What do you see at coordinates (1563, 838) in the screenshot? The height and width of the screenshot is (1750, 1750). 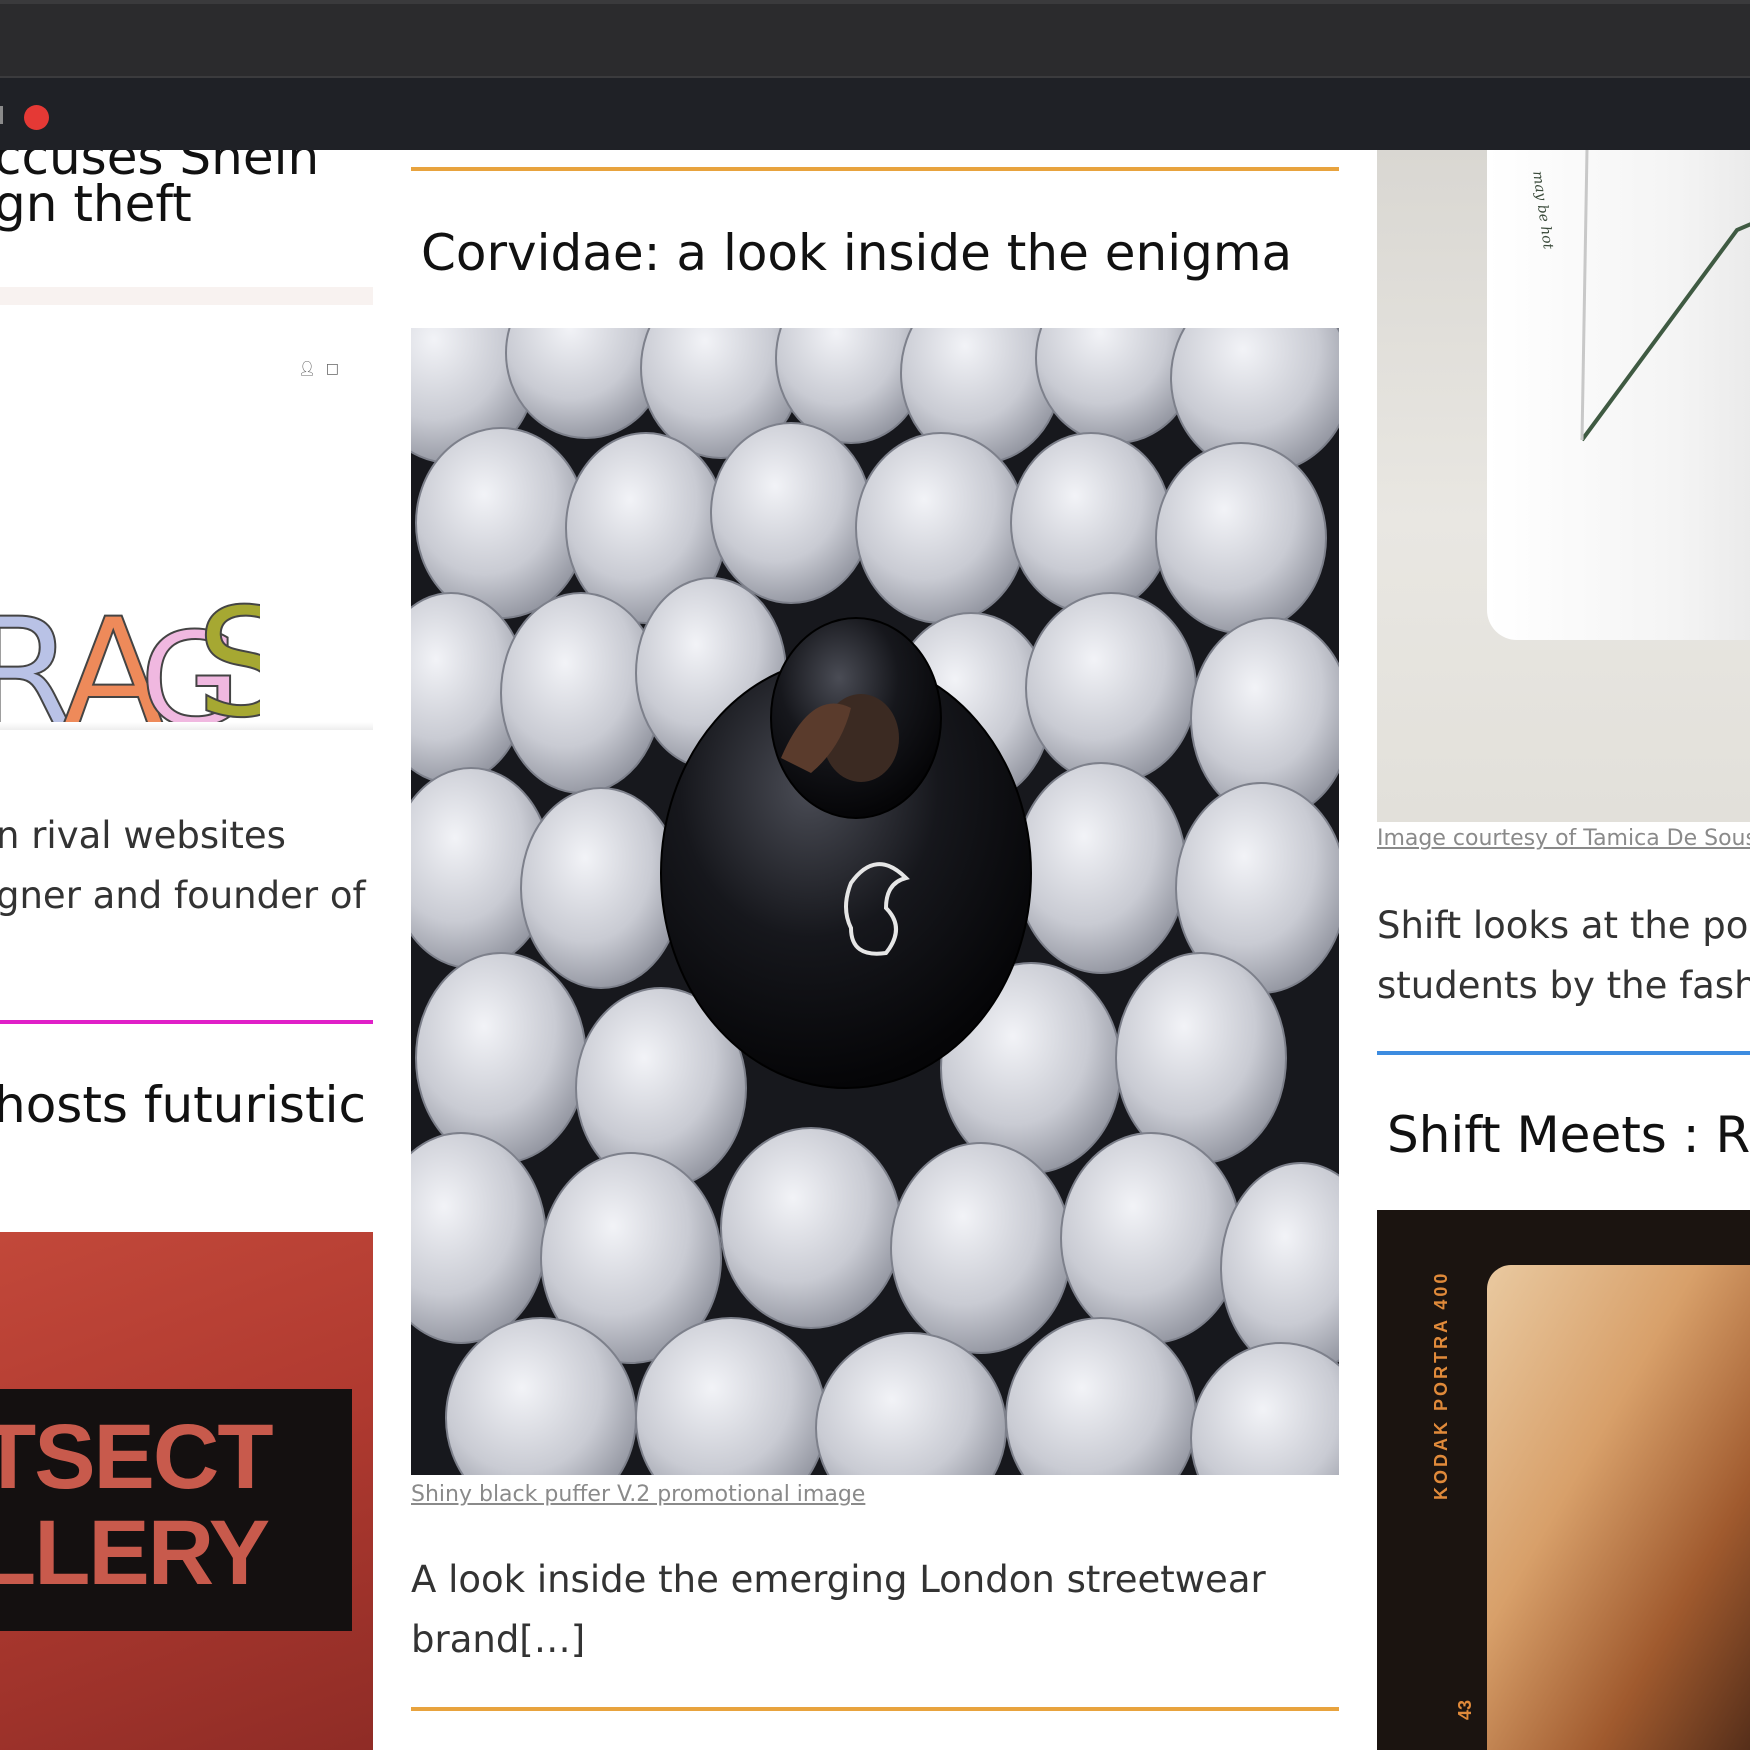 I see `image-caption: Image courtesy of Tamica De Sousa` at bounding box center [1563, 838].